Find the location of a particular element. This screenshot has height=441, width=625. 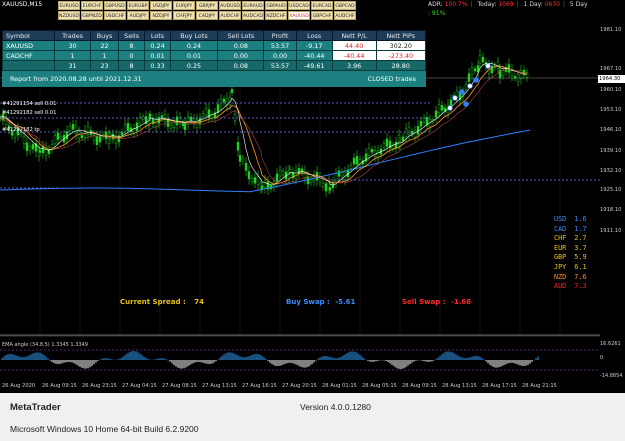

sell-swap-value: -1.66 is located at coordinates (461, 302).